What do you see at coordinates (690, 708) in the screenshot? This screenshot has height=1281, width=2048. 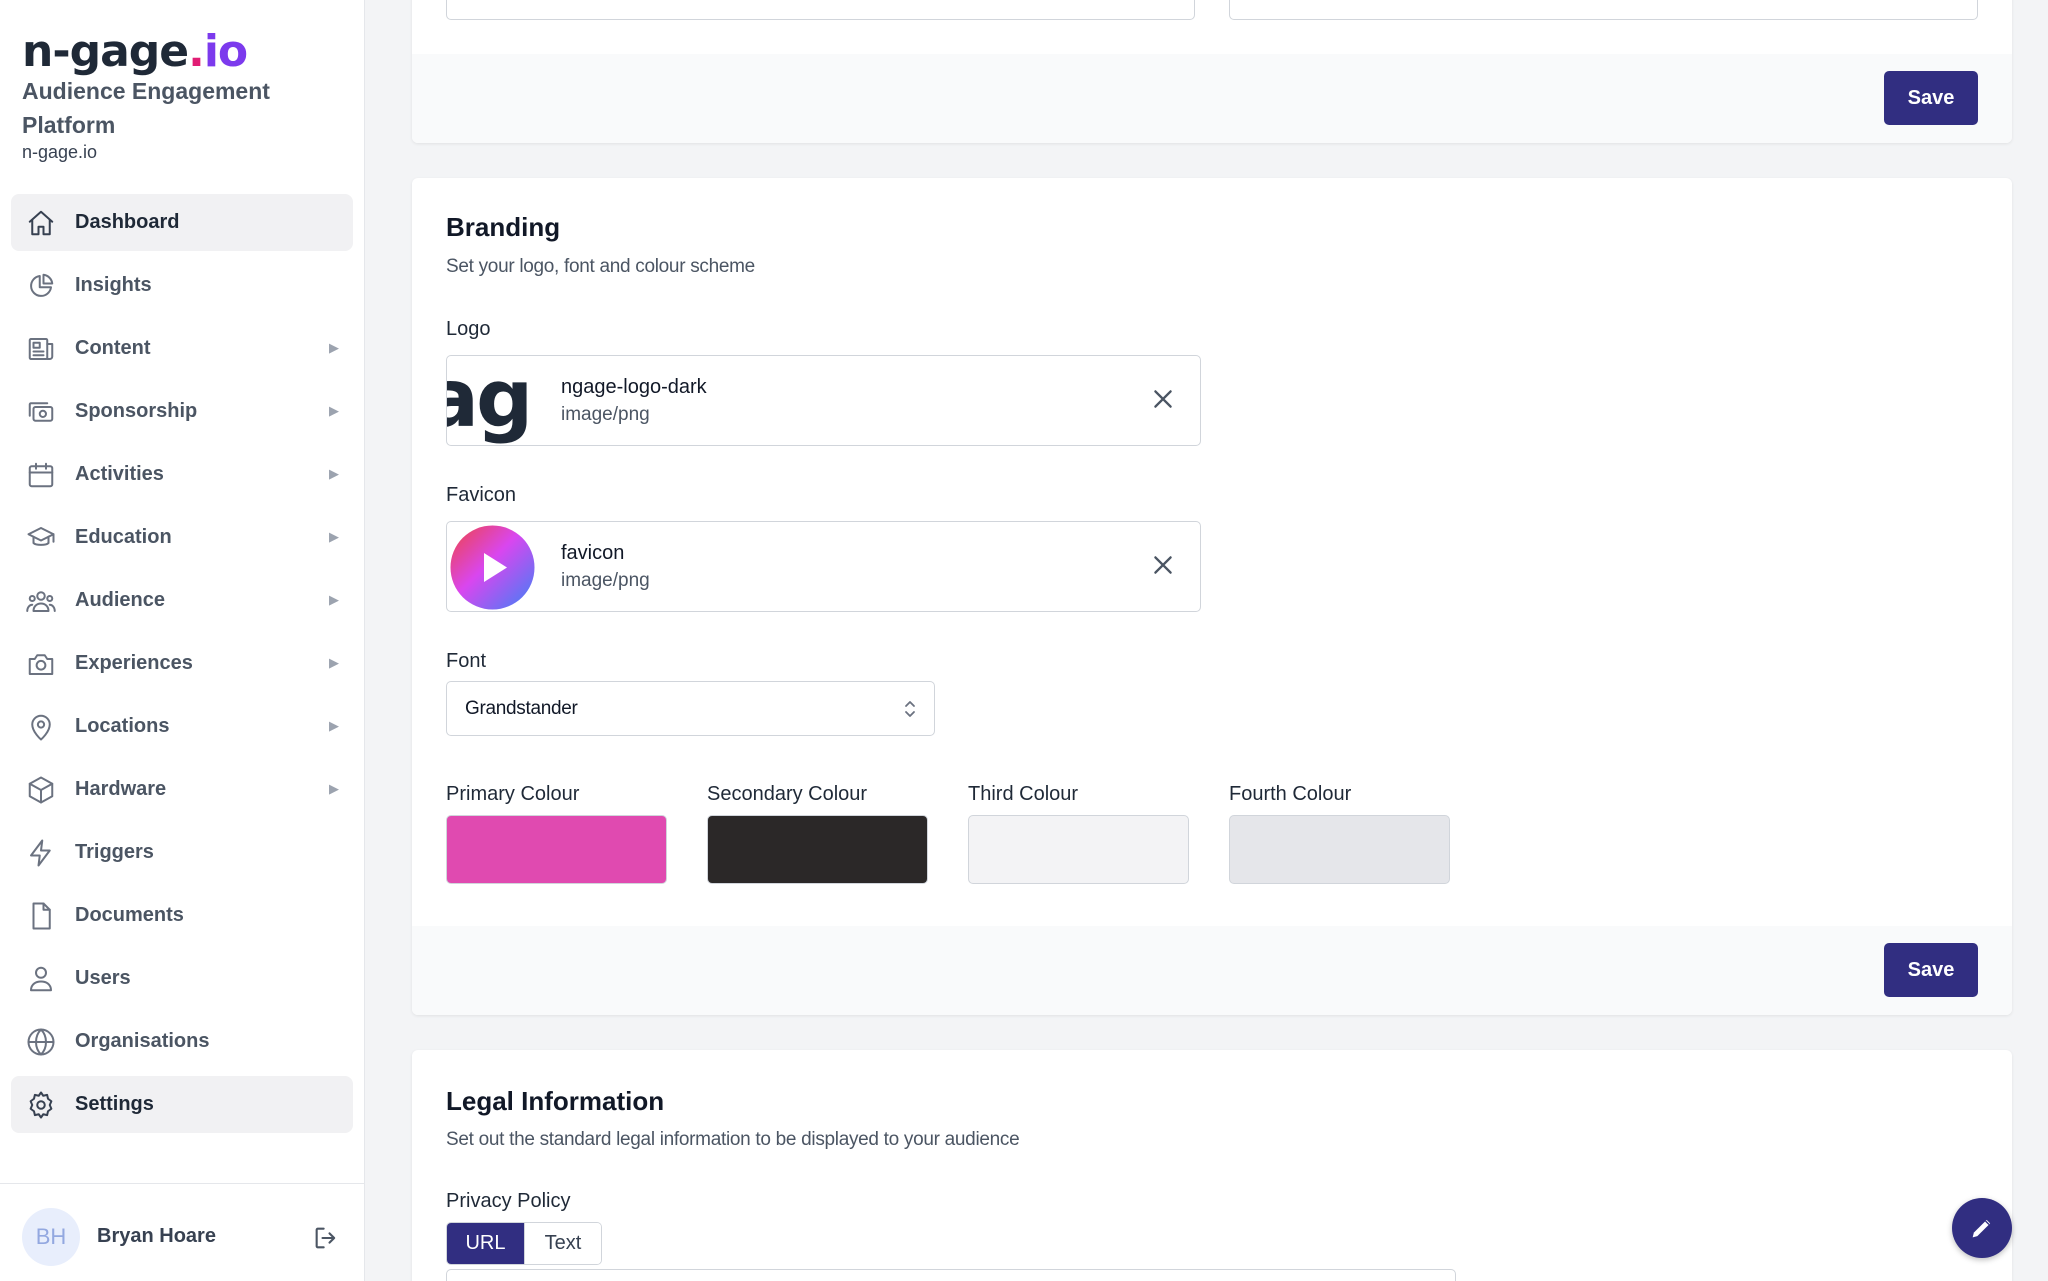 I see `font-select: Grandstander` at bounding box center [690, 708].